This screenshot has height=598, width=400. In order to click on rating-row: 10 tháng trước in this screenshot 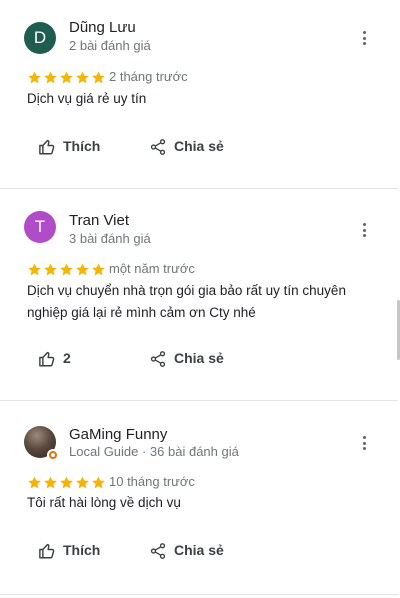, I will do `click(111, 482)`.